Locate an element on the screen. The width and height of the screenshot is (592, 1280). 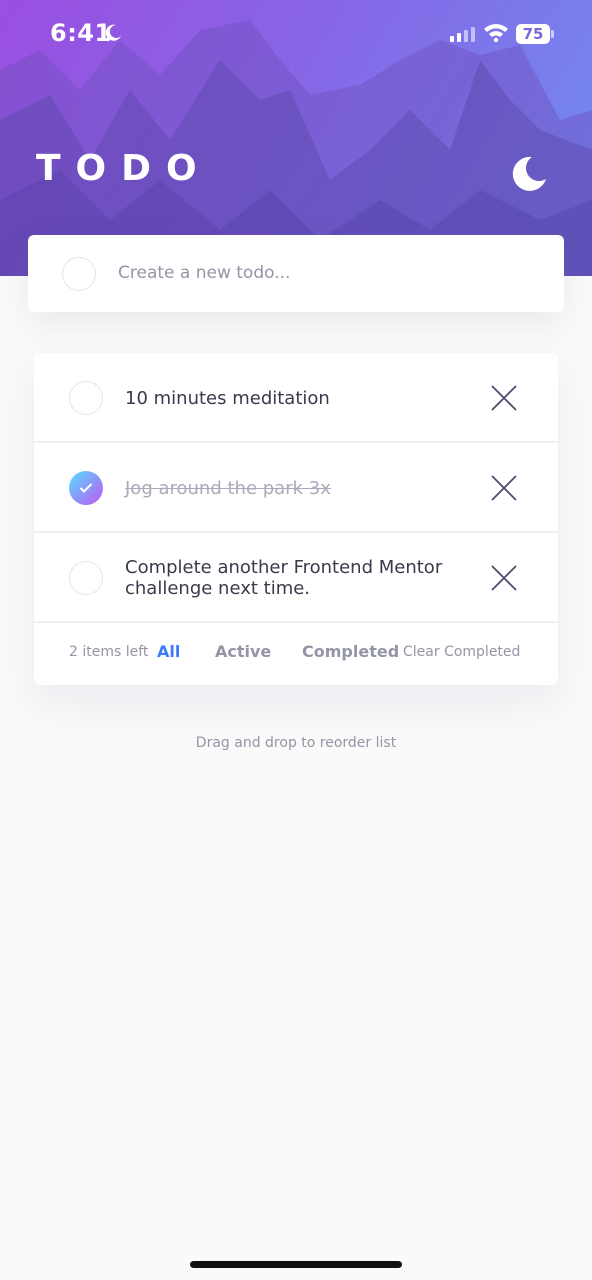
wifi-icon is located at coordinates (496, 33).